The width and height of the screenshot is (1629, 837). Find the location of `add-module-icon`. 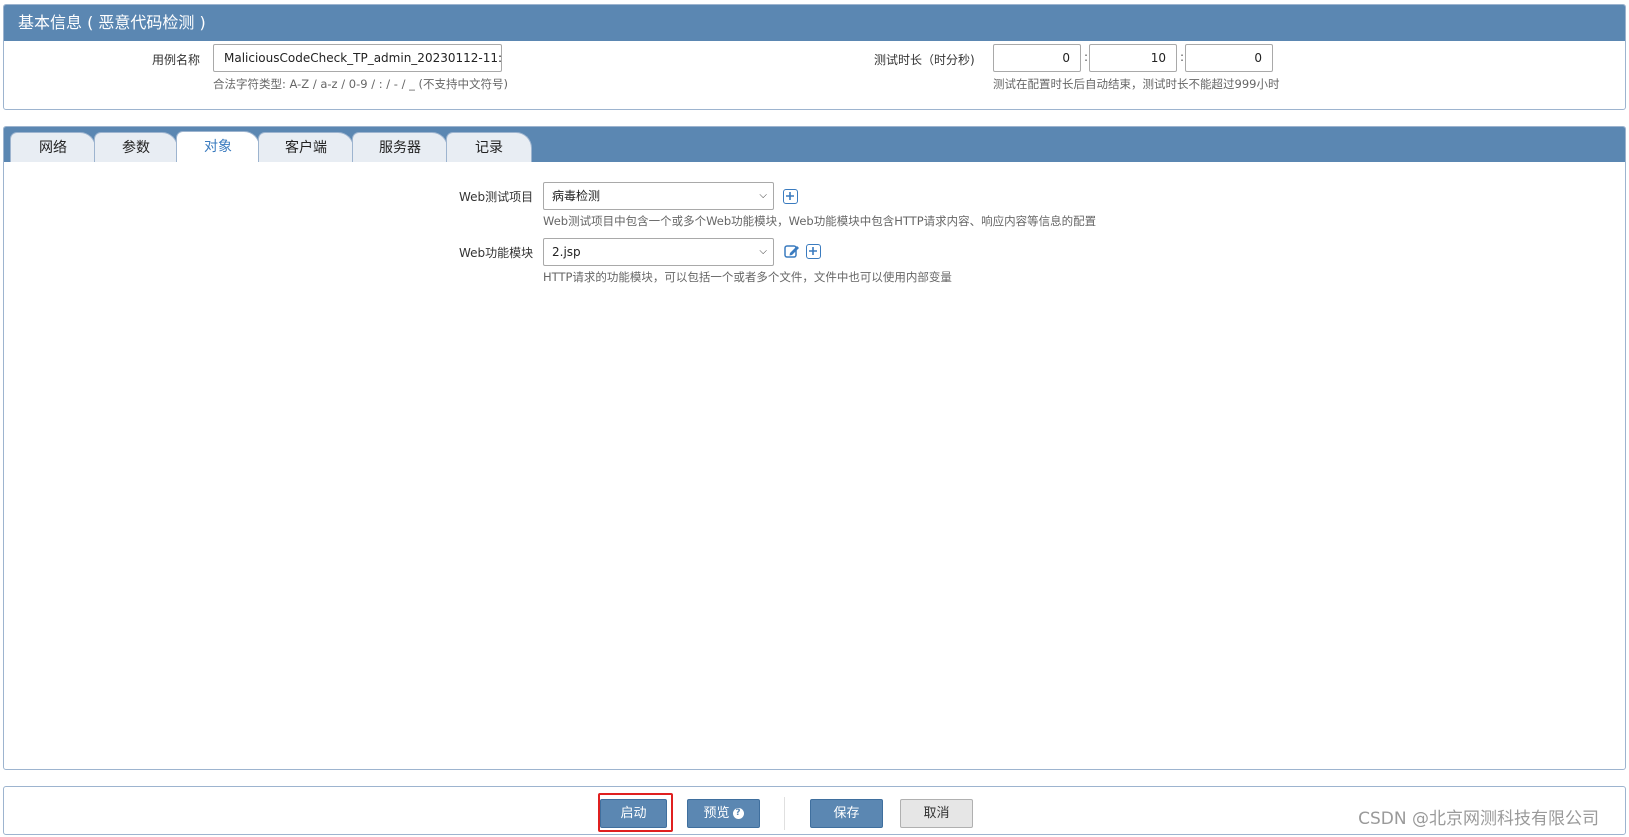

add-module-icon is located at coordinates (813, 251).